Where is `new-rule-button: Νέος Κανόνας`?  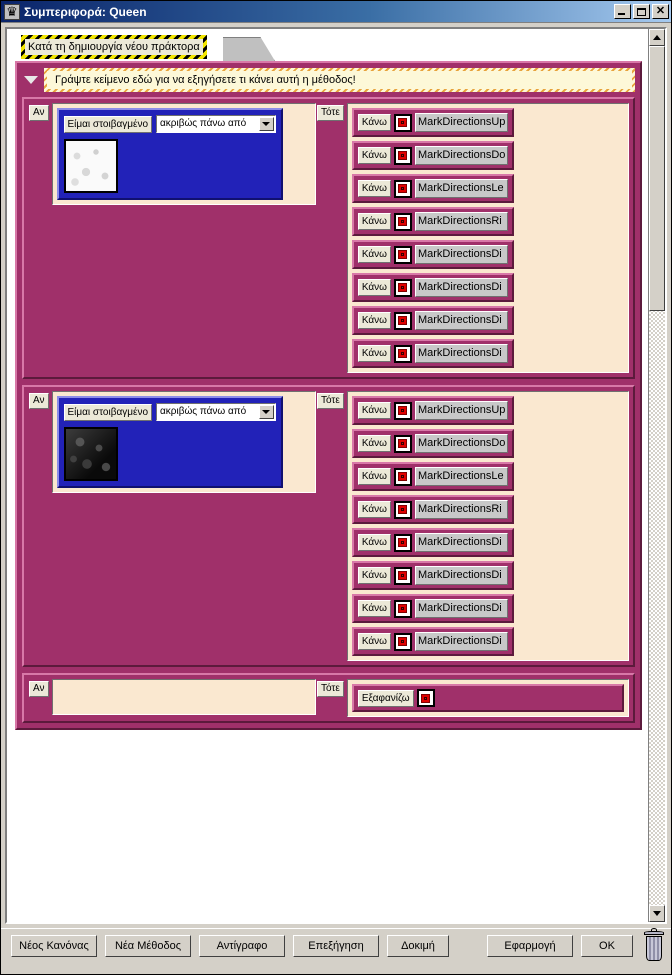 new-rule-button: Νέος Κανόνας is located at coordinates (54, 946).